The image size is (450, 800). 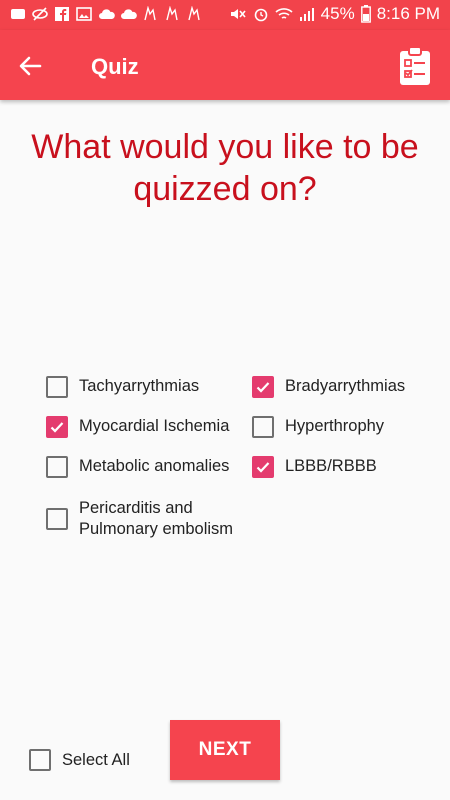 I want to click on eye-off-icon, so click(x=40, y=14).